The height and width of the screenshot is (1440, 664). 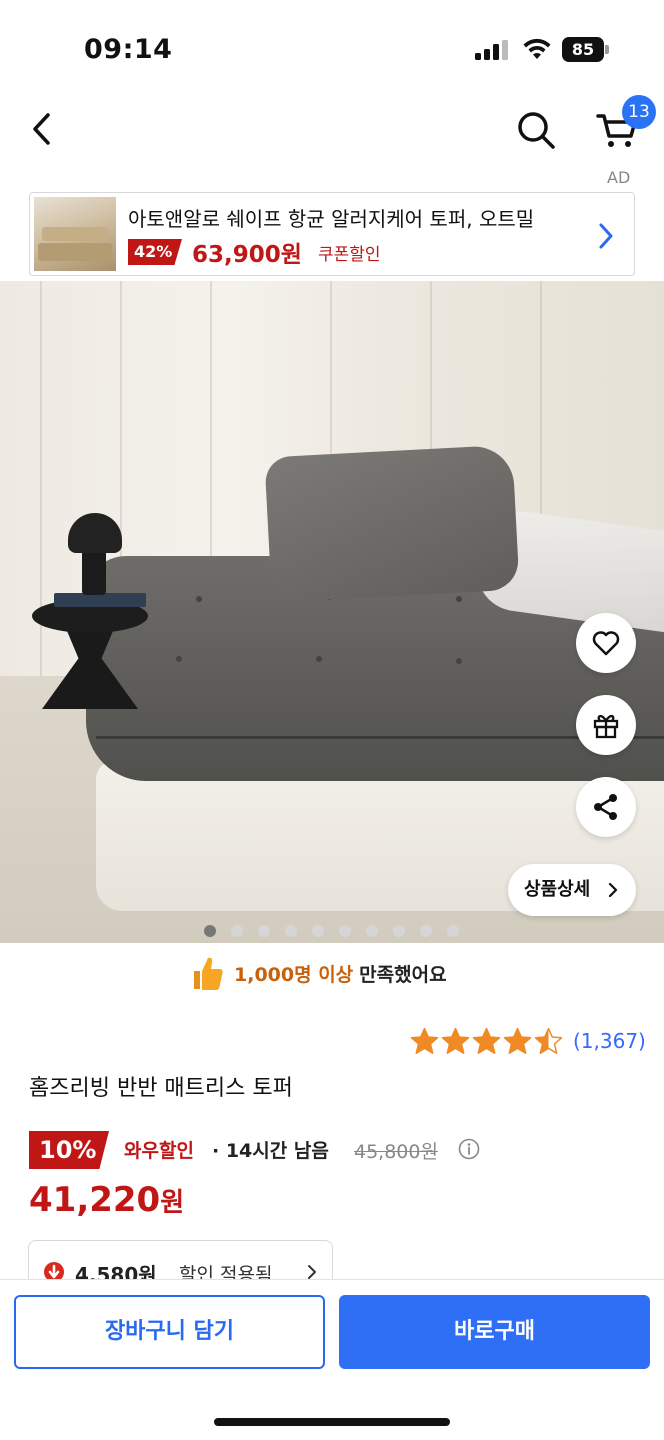 What do you see at coordinates (155, 252) in the screenshot?
I see `ad-discount-badge: 42%` at bounding box center [155, 252].